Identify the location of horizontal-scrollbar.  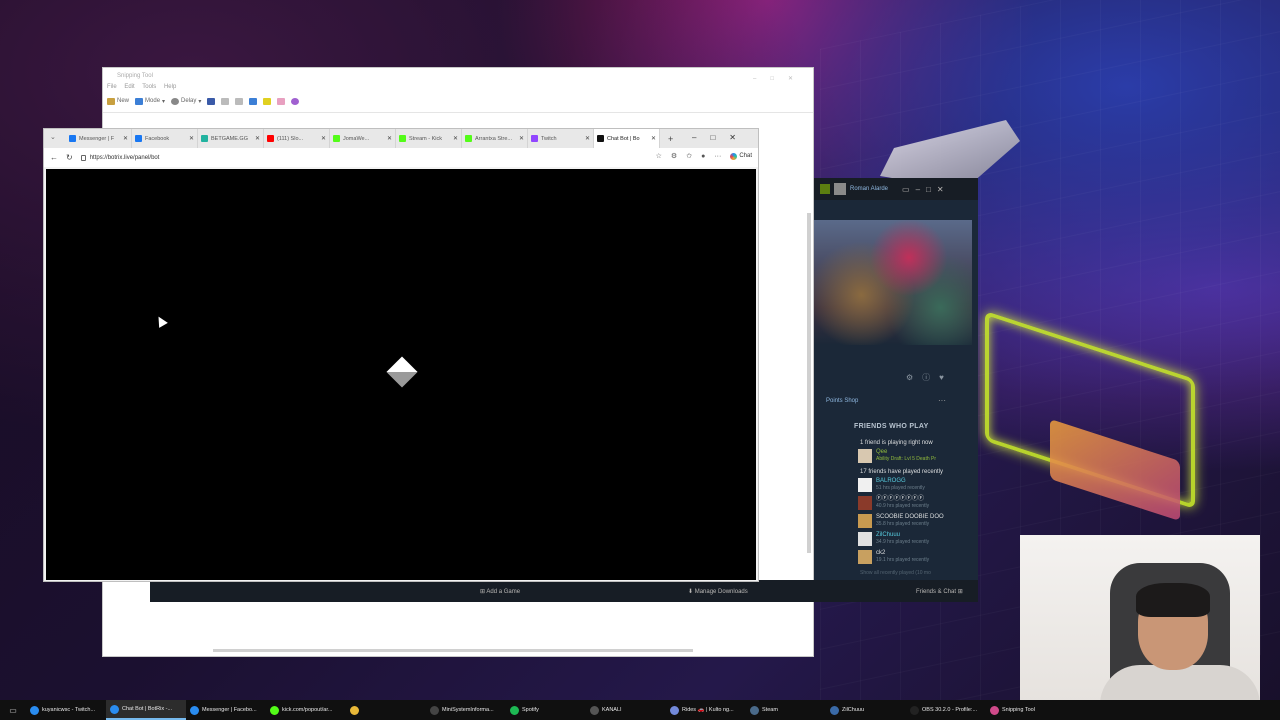
(453, 650).